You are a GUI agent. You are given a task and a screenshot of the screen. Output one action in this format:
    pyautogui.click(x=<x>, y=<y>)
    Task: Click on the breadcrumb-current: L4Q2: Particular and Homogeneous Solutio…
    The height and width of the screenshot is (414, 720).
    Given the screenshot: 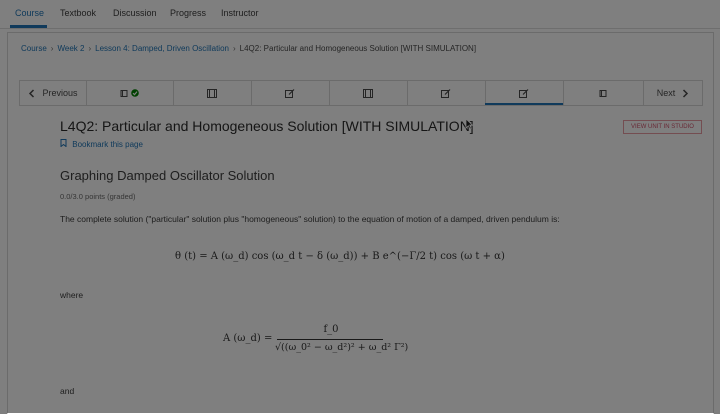 What is the action you would take?
    pyautogui.click(x=358, y=48)
    